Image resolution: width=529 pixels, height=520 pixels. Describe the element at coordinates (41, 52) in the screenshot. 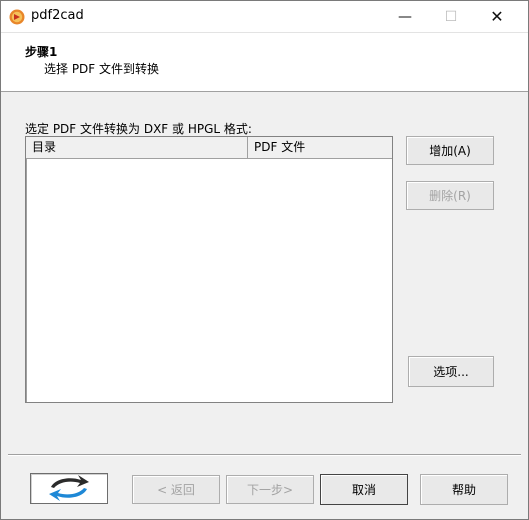

I see `step-title: 步骤1` at that location.